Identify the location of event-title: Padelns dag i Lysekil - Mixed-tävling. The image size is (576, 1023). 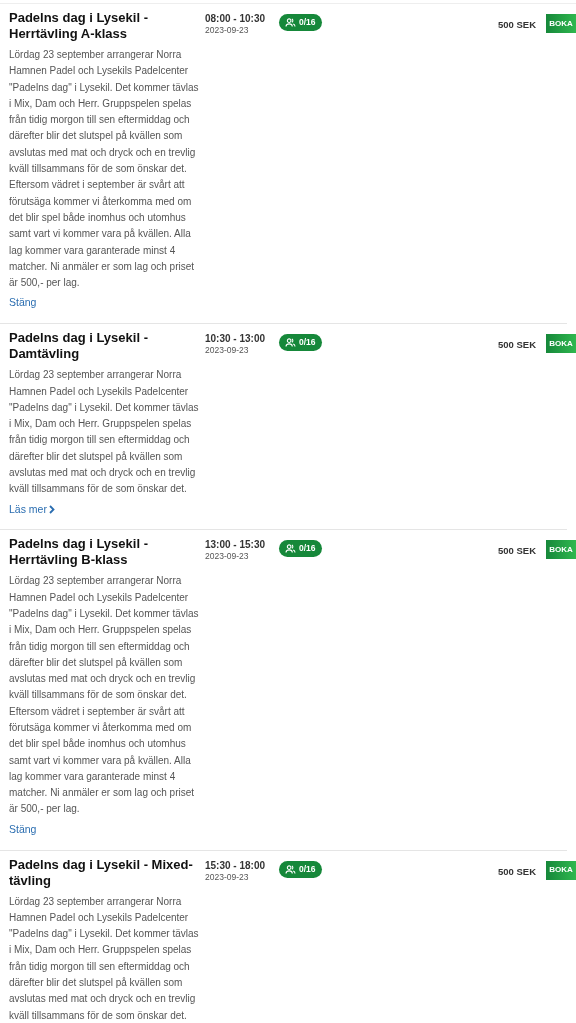
(101, 872).